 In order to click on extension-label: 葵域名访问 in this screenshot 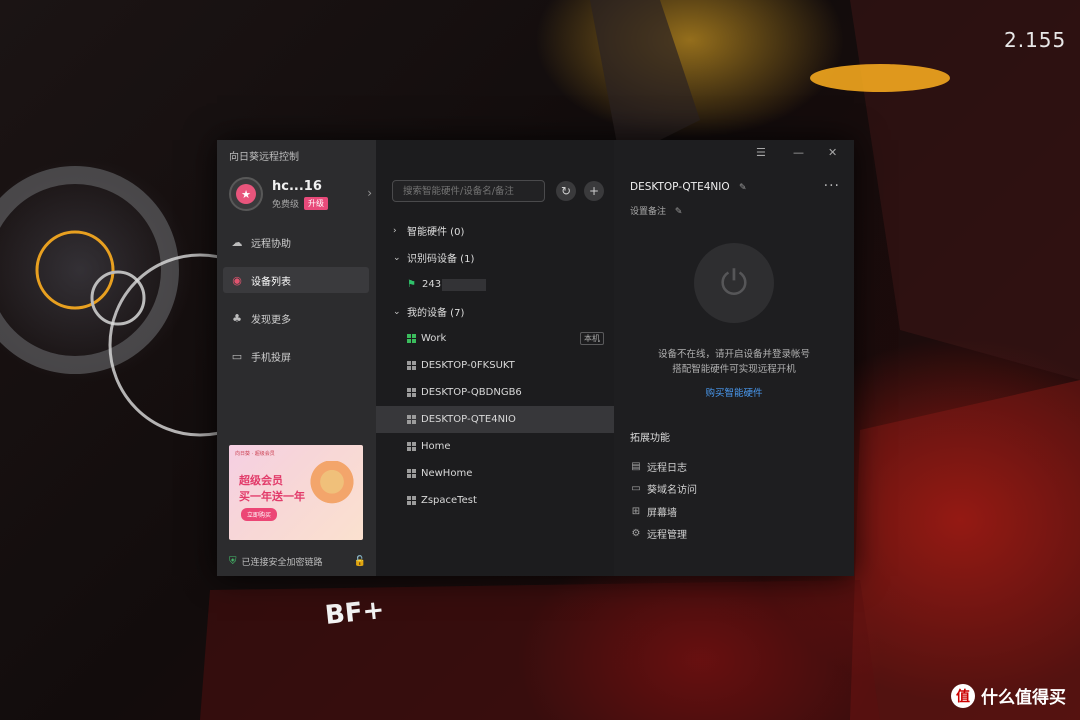, I will do `click(672, 491)`.